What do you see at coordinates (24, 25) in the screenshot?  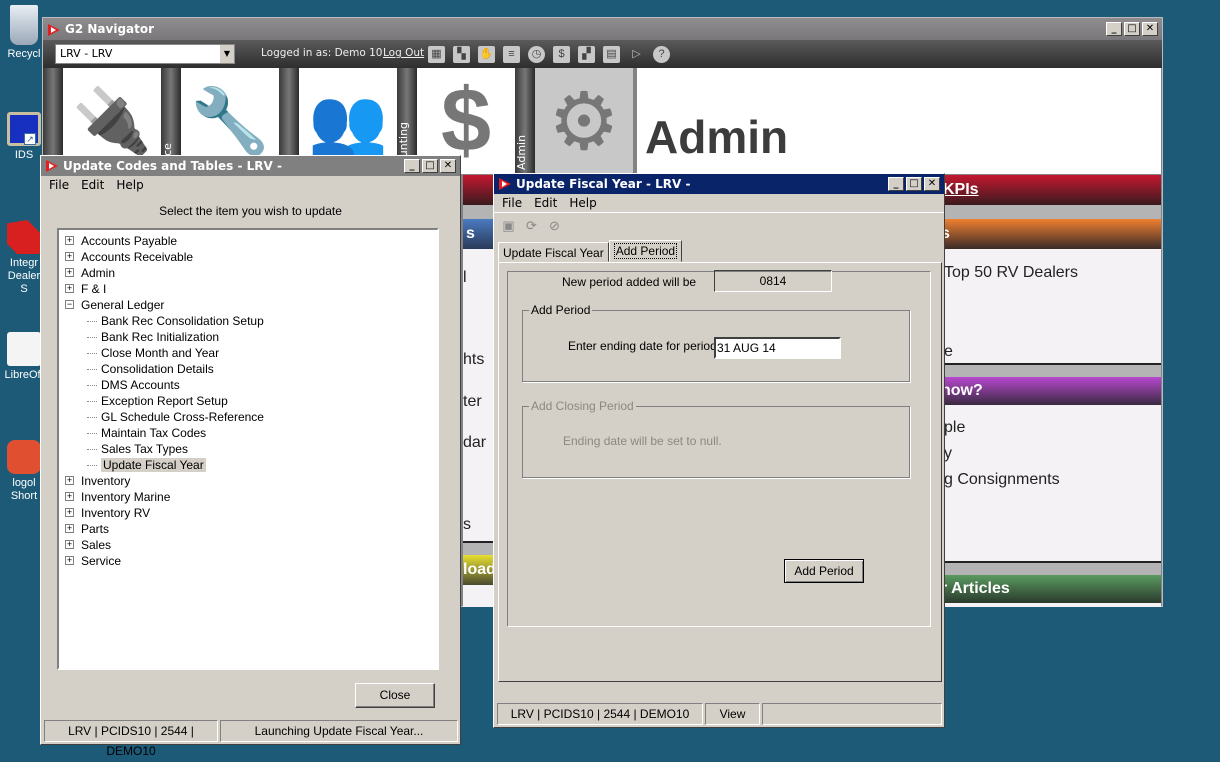 I see `recycle-bin-icon` at bounding box center [24, 25].